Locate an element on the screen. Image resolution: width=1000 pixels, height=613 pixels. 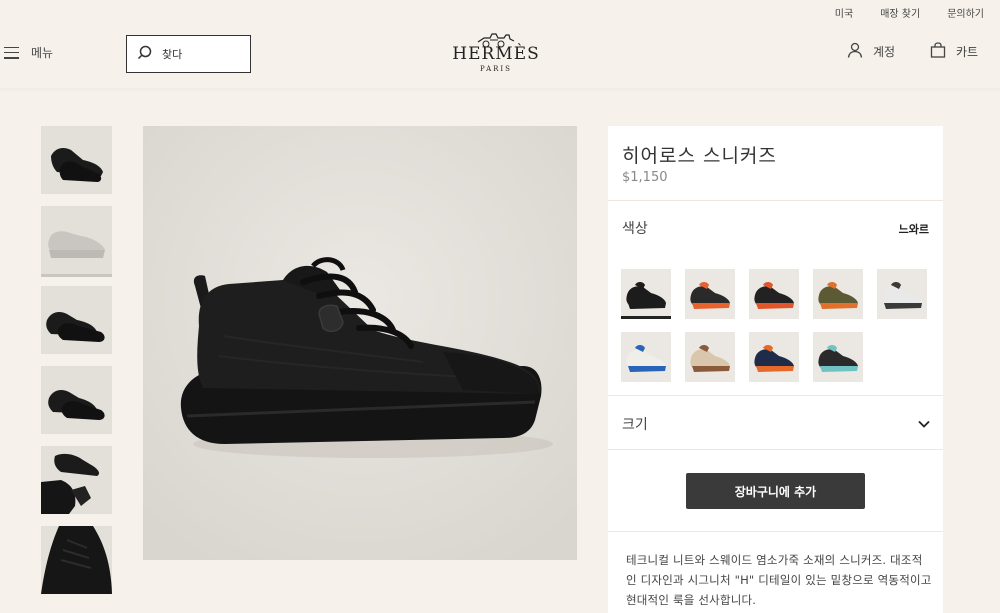
color-swatch-beige-brown is located at coordinates (710, 357).